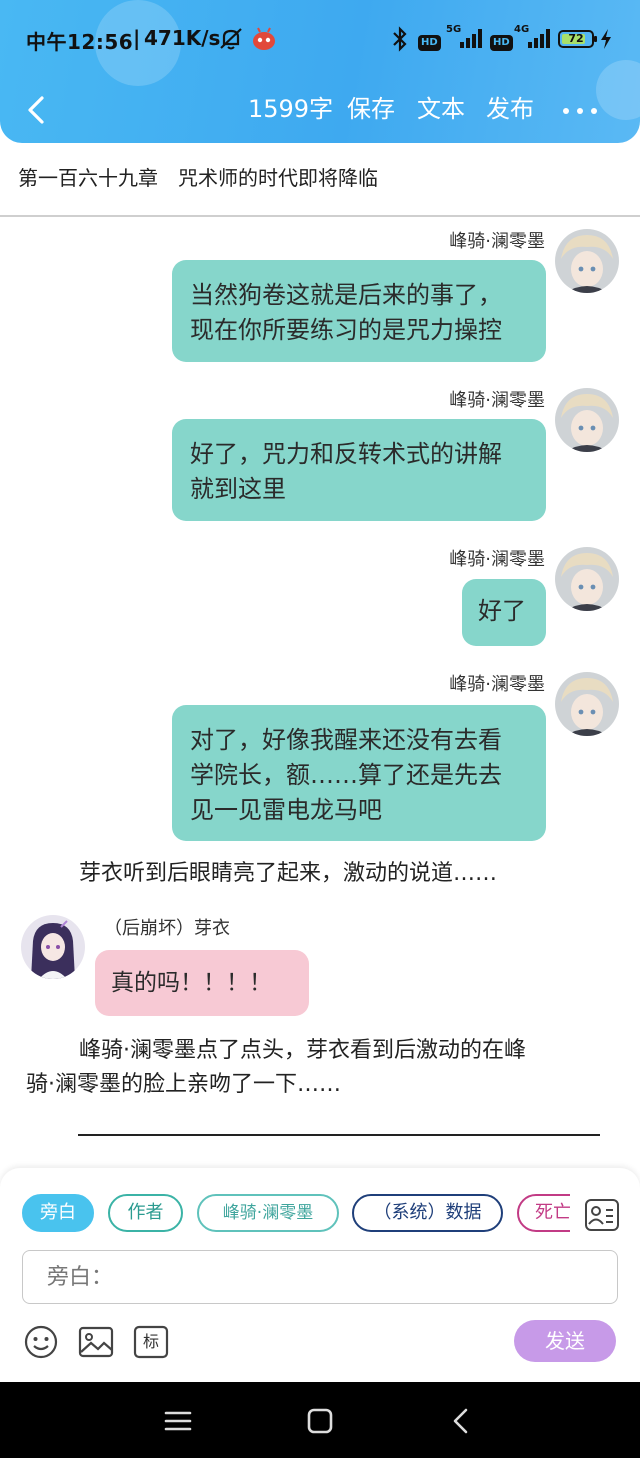  I want to click on bubble-line: 就到这里, so click(238, 489).